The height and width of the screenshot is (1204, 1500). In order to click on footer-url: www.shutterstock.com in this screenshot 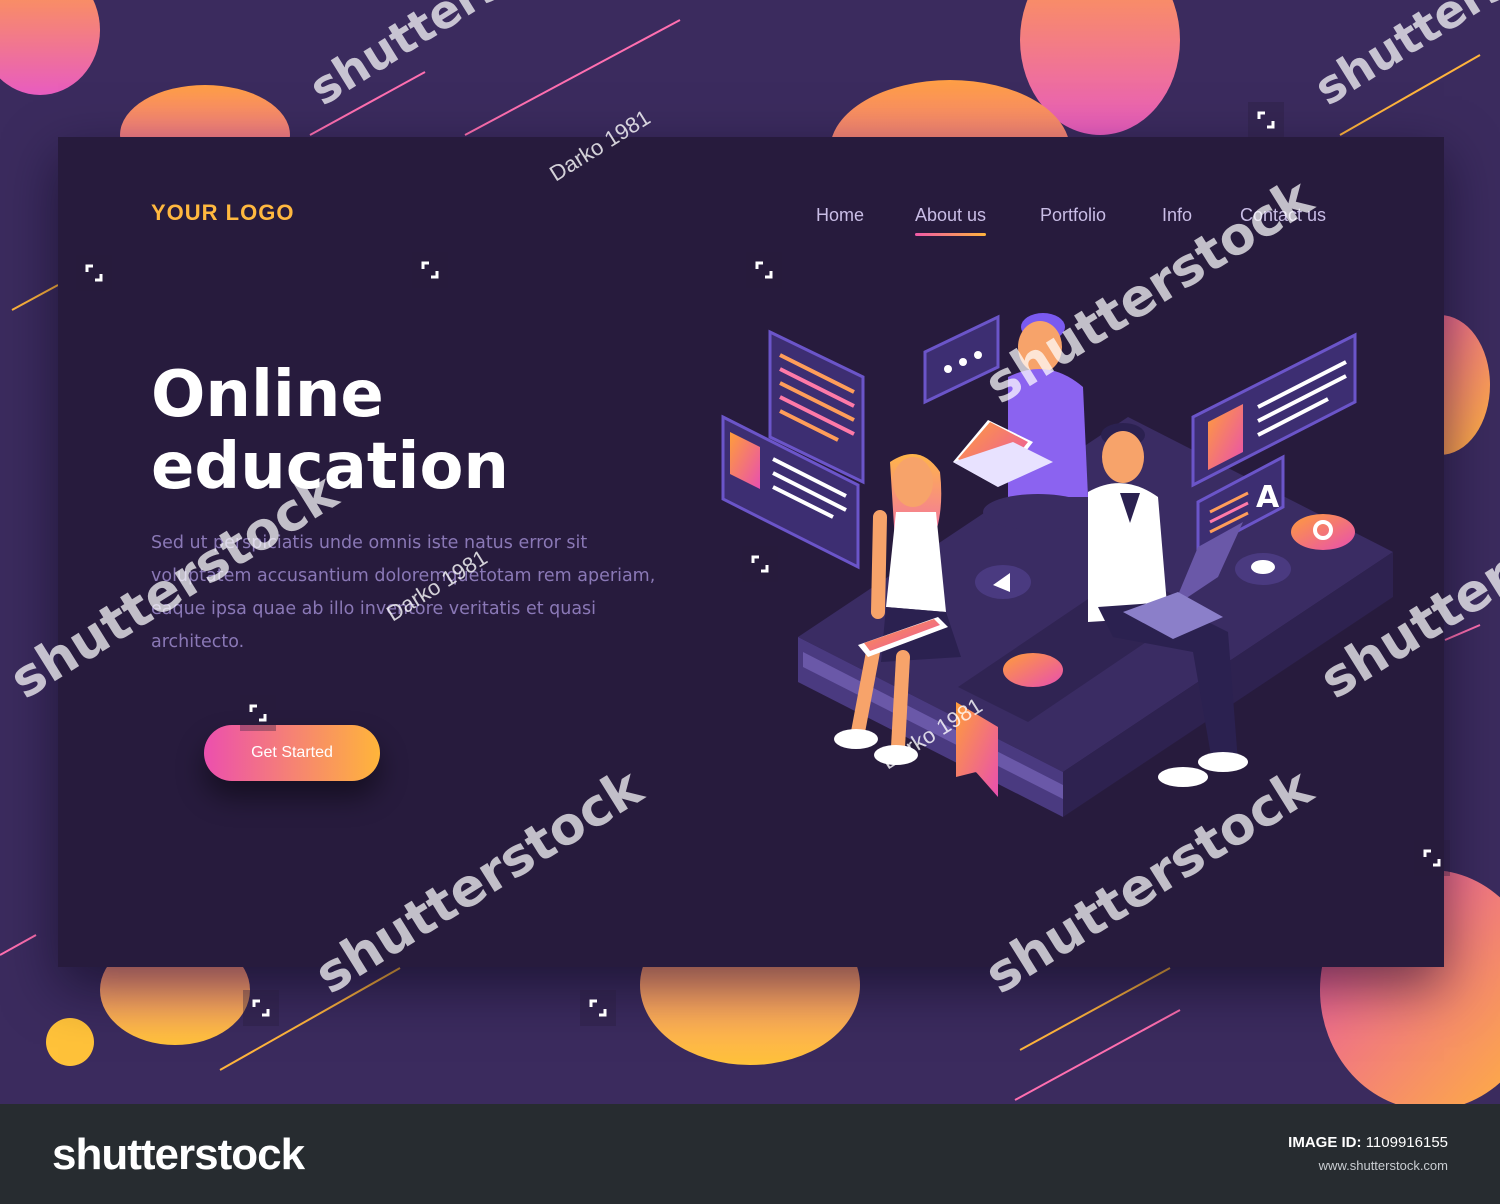, I will do `click(1383, 1165)`.